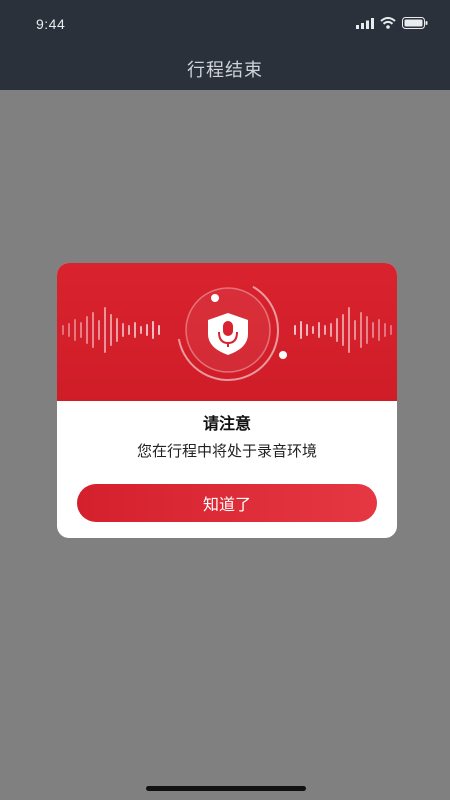  What do you see at coordinates (51, 24) in the screenshot?
I see `status-time: 9:44` at bounding box center [51, 24].